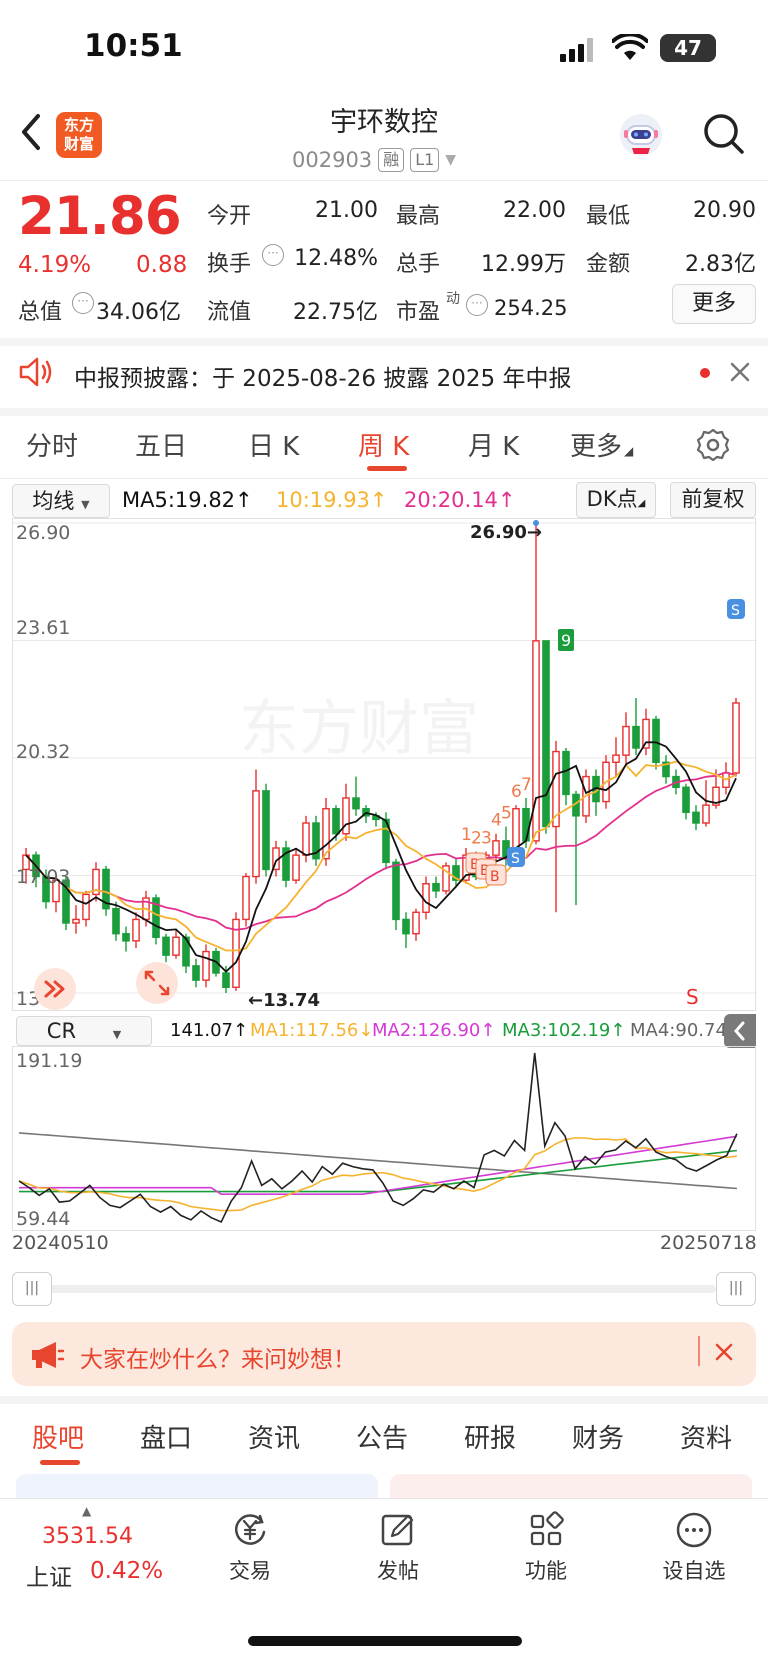 The width and height of the screenshot is (768, 1663). Describe the element at coordinates (486, 839) in the screenshot. I see `sequence-number: 3` at that location.